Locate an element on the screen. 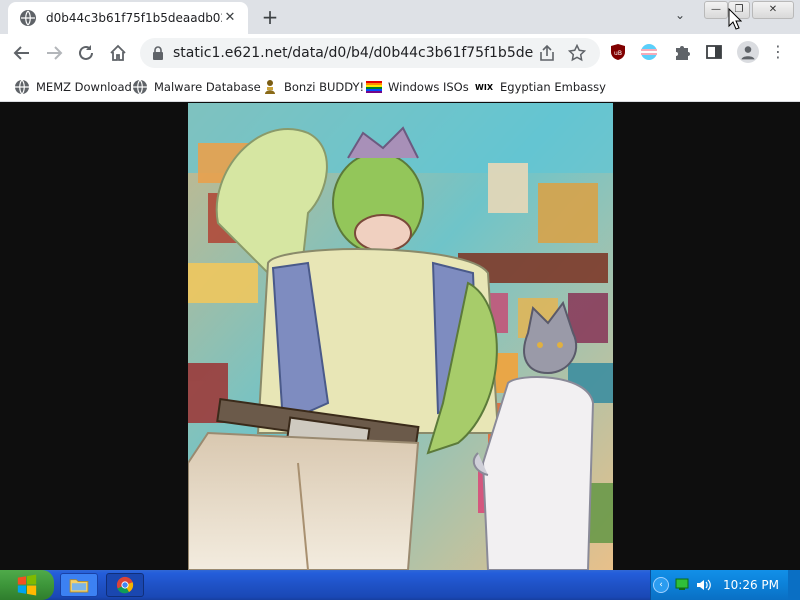 The height and width of the screenshot is (600, 800). side-panel-icon is located at coordinates (714, 52).